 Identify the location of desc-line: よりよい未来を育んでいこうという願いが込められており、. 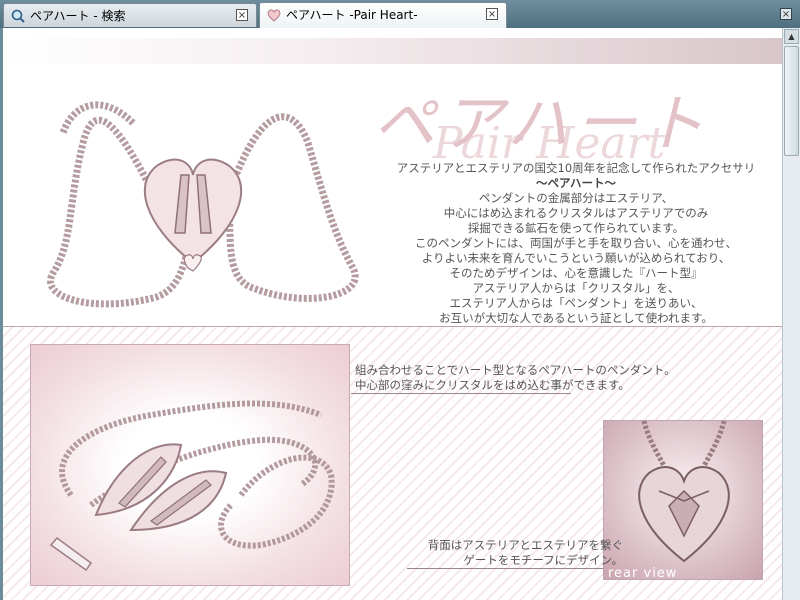
(576, 258).